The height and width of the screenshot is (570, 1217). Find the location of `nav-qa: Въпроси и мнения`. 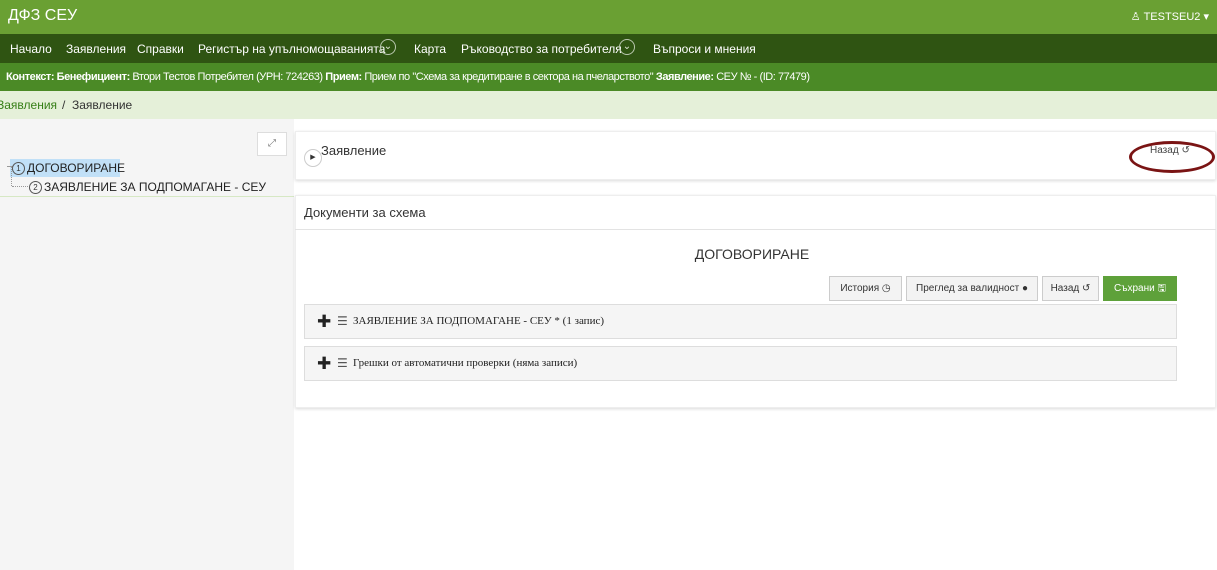

nav-qa: Въпроси и мнения is located at coordinates (704, 49).